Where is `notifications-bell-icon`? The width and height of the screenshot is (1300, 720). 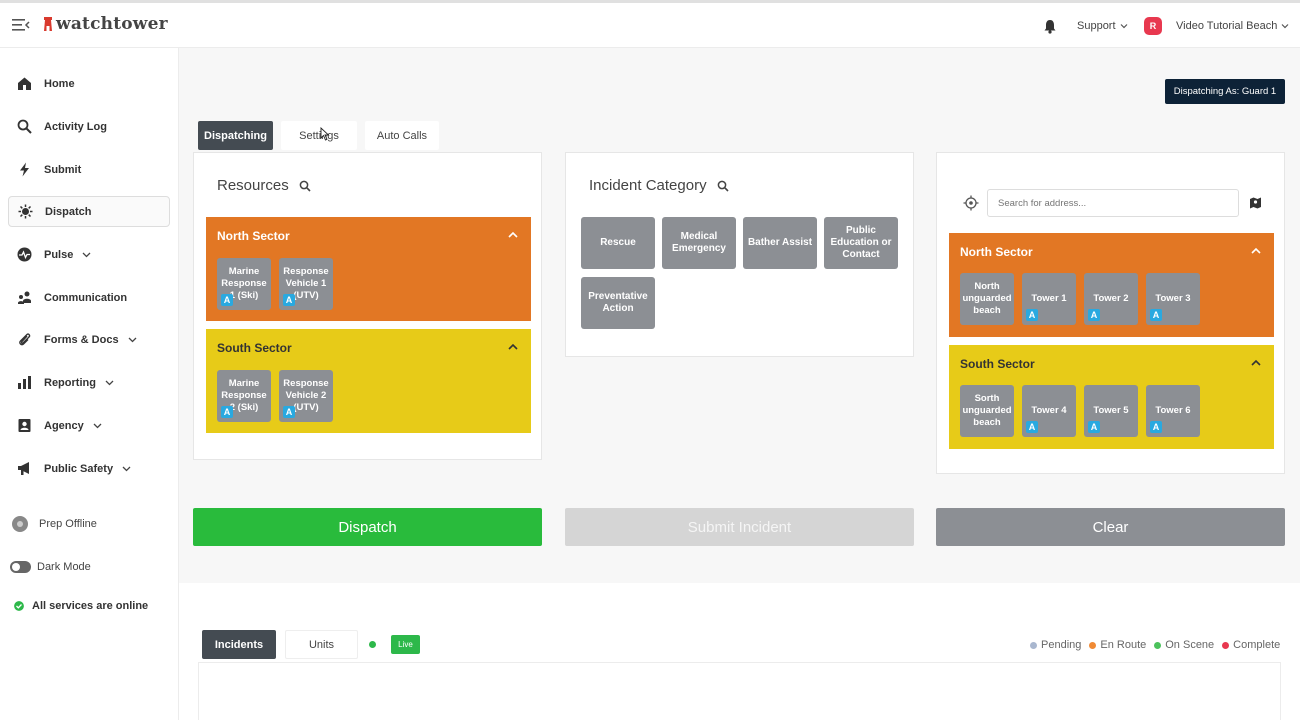
notifications-bell-icon is located at coordinates (1050, 26).